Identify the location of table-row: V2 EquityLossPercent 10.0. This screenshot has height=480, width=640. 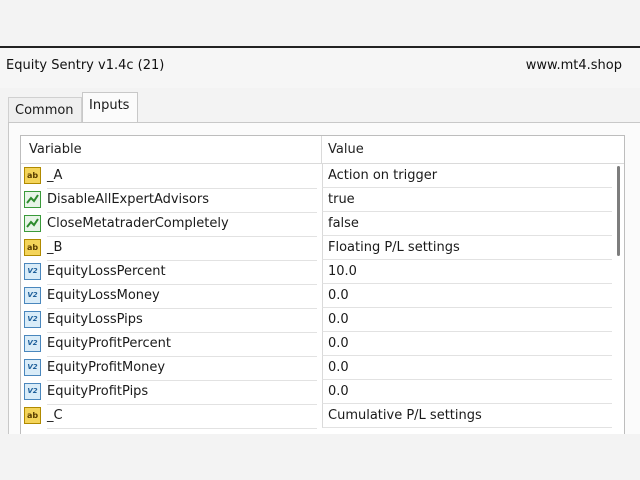
(322, 272).